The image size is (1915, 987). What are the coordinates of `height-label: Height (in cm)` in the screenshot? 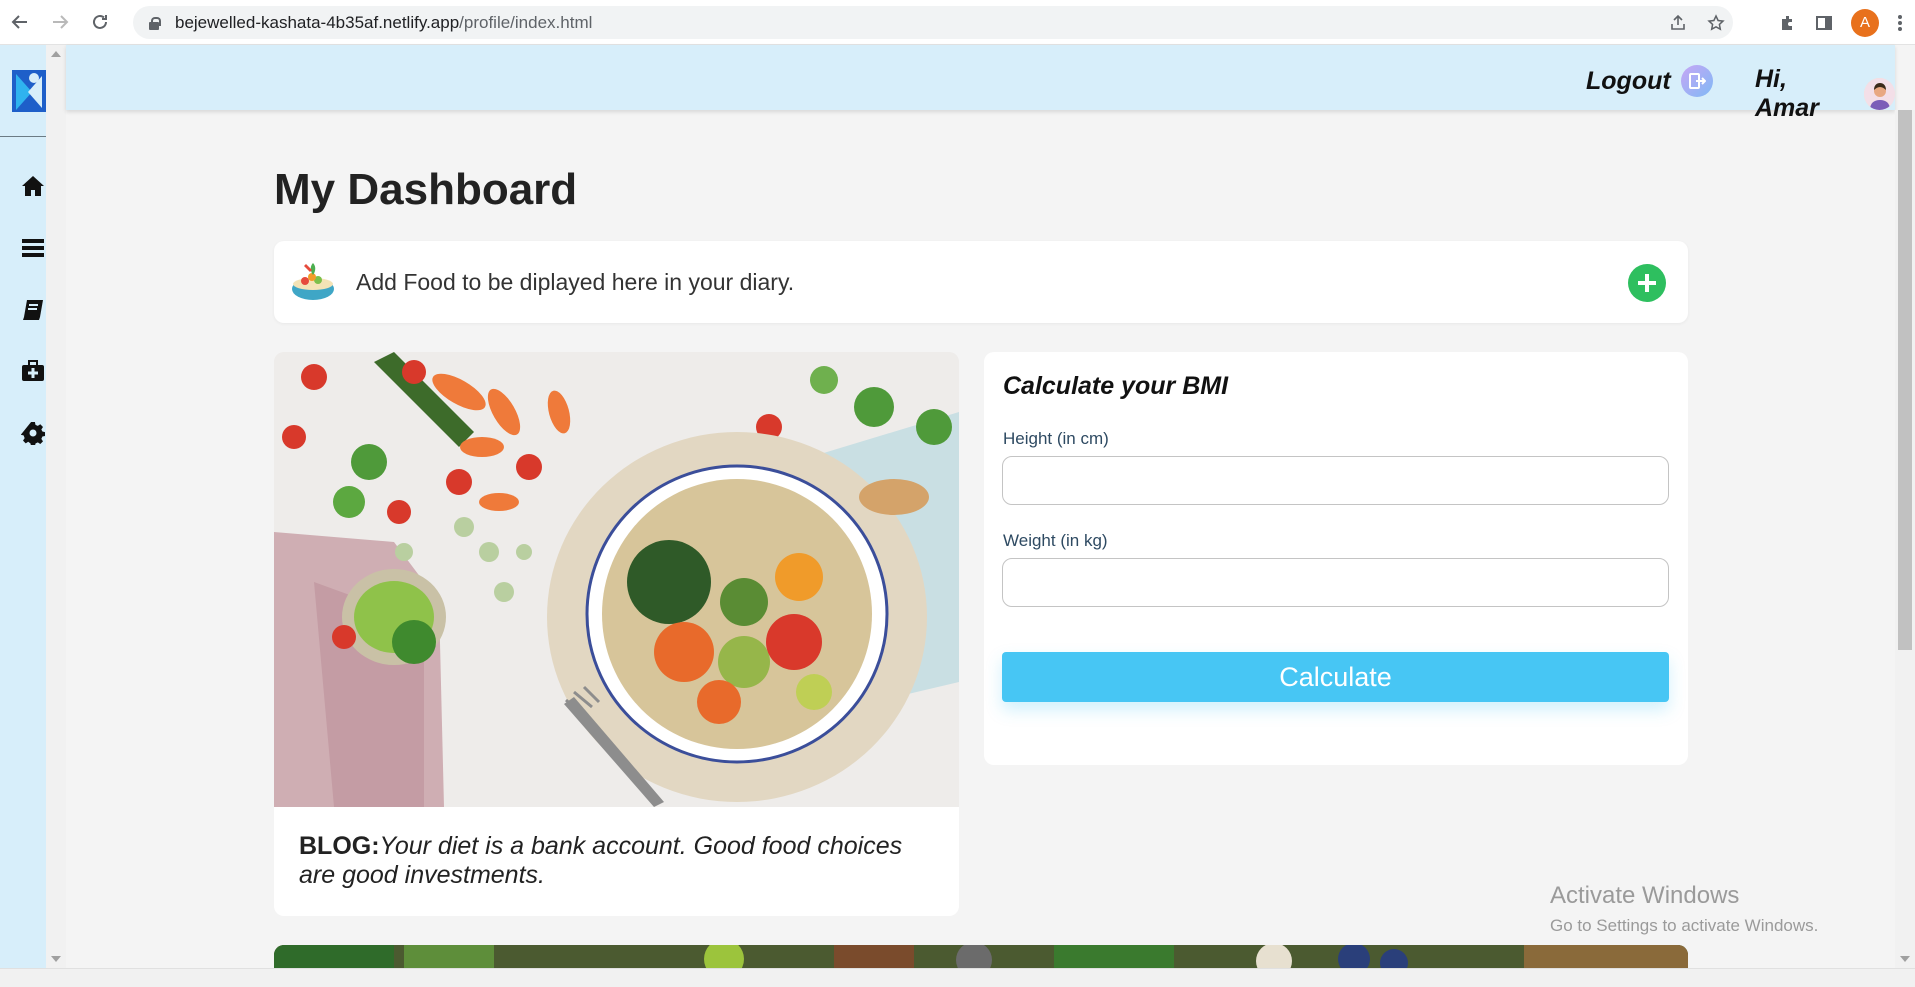 It's located at (1056, 438).